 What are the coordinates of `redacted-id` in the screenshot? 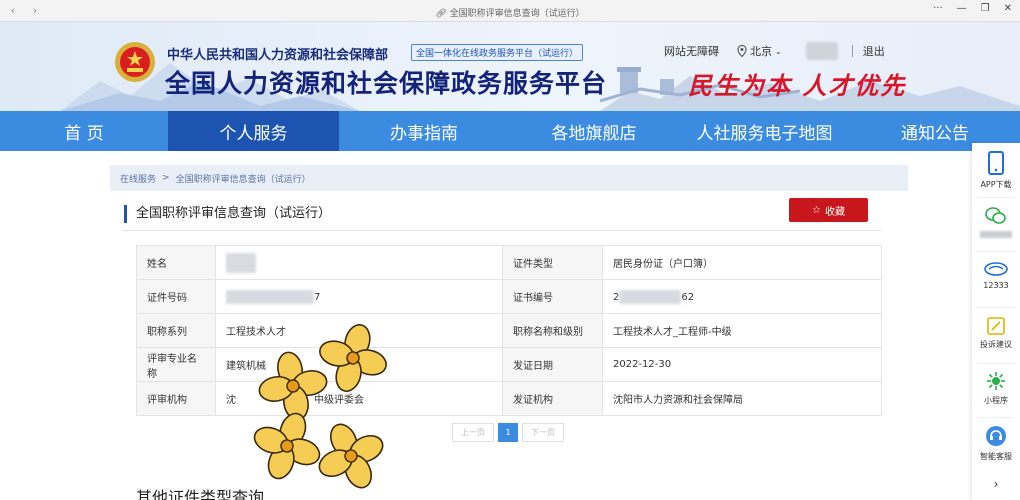 It's located at (270, 296).